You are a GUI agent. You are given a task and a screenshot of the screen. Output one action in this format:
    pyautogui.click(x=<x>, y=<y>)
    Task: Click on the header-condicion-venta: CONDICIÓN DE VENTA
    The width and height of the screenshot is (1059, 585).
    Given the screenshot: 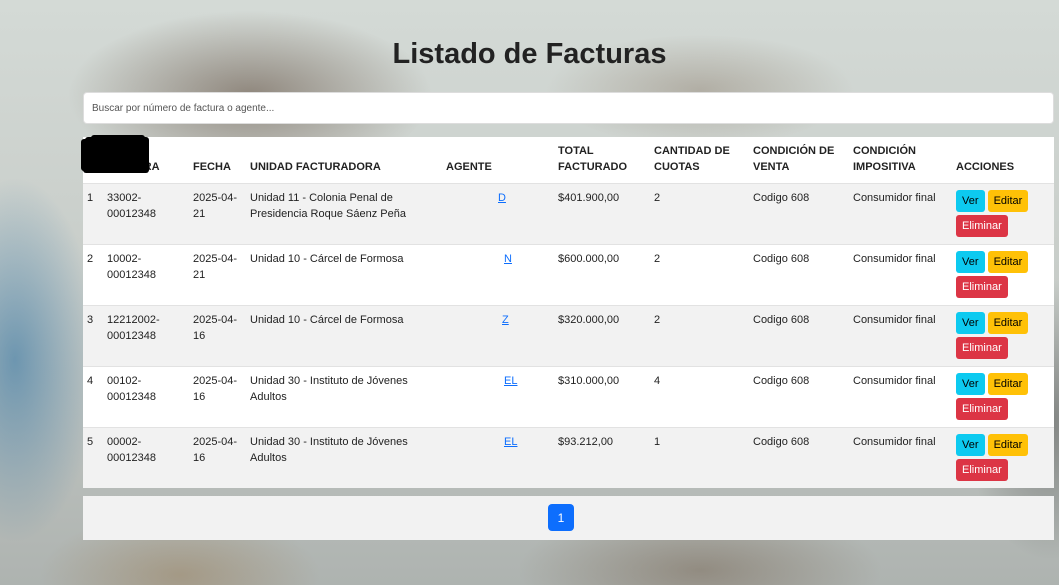 What is the action you would take?
    pyautogui.click(x=799, y=160)
    